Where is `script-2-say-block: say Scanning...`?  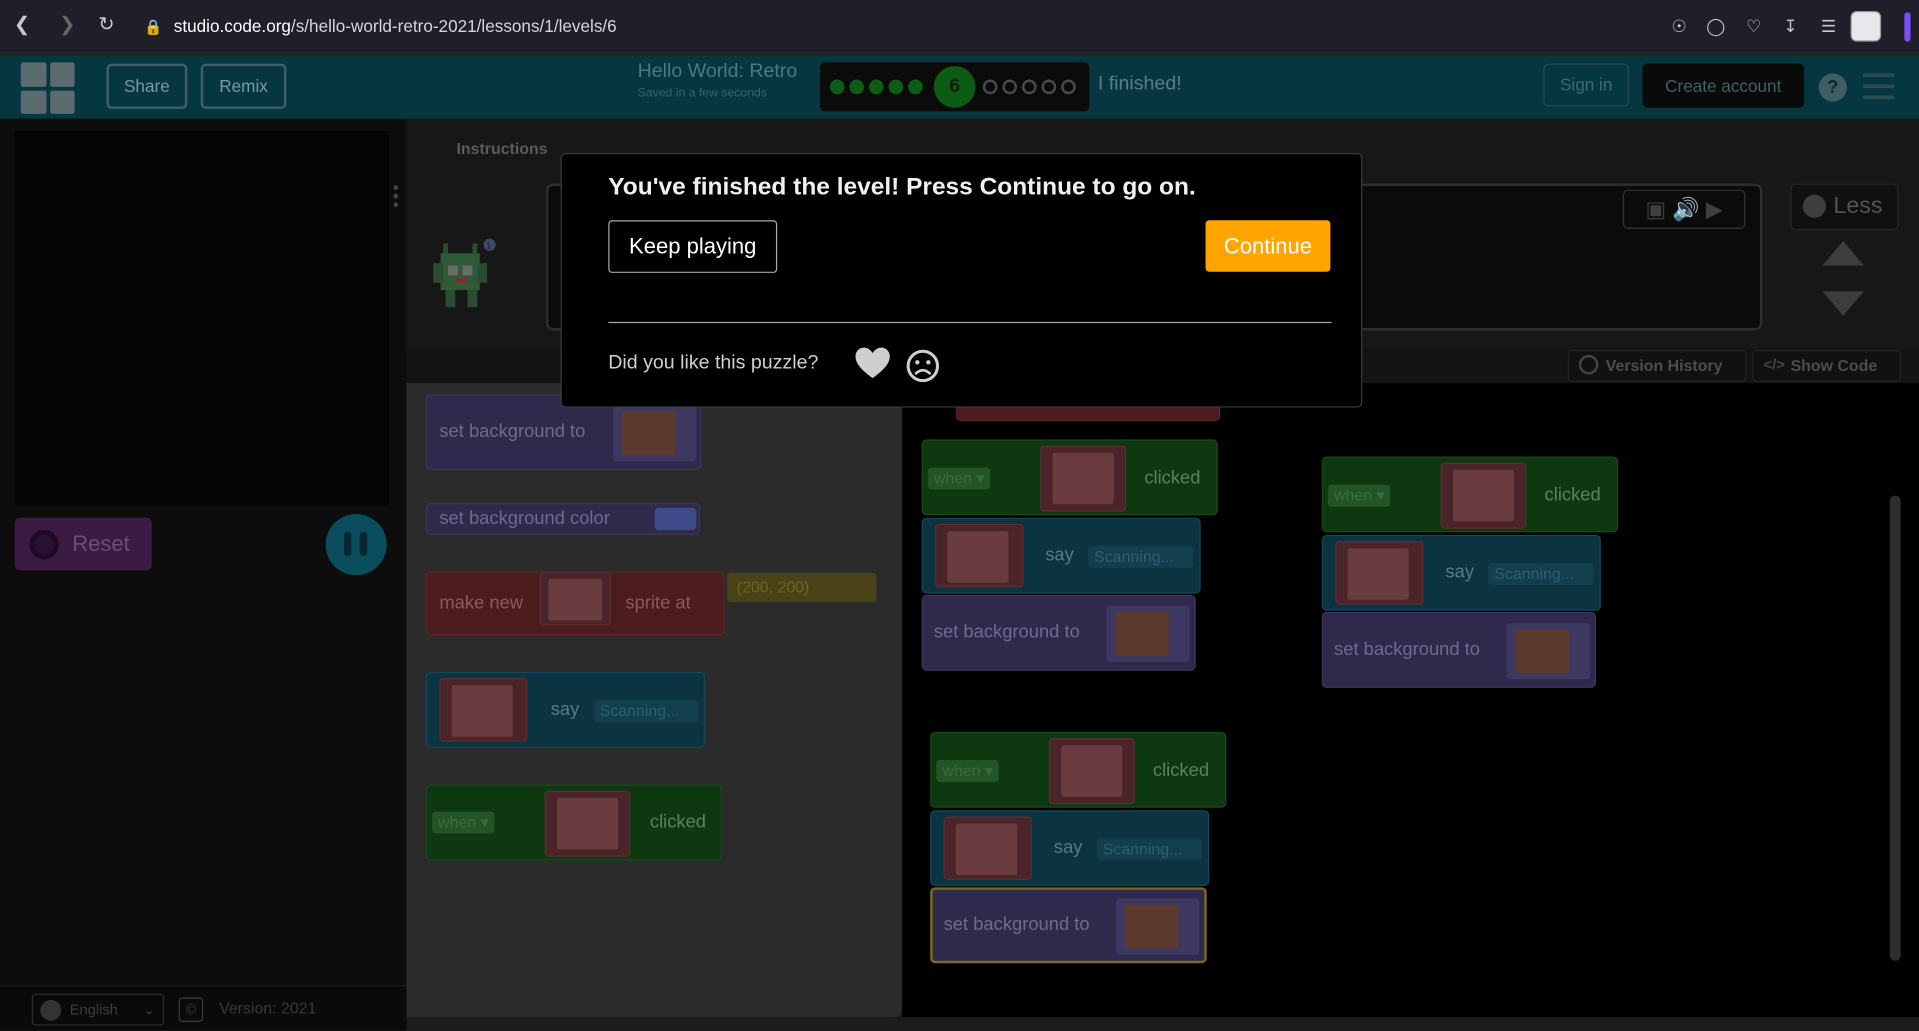
script-2-say-block: say Scanning... is located at coordinates (1461, 572).